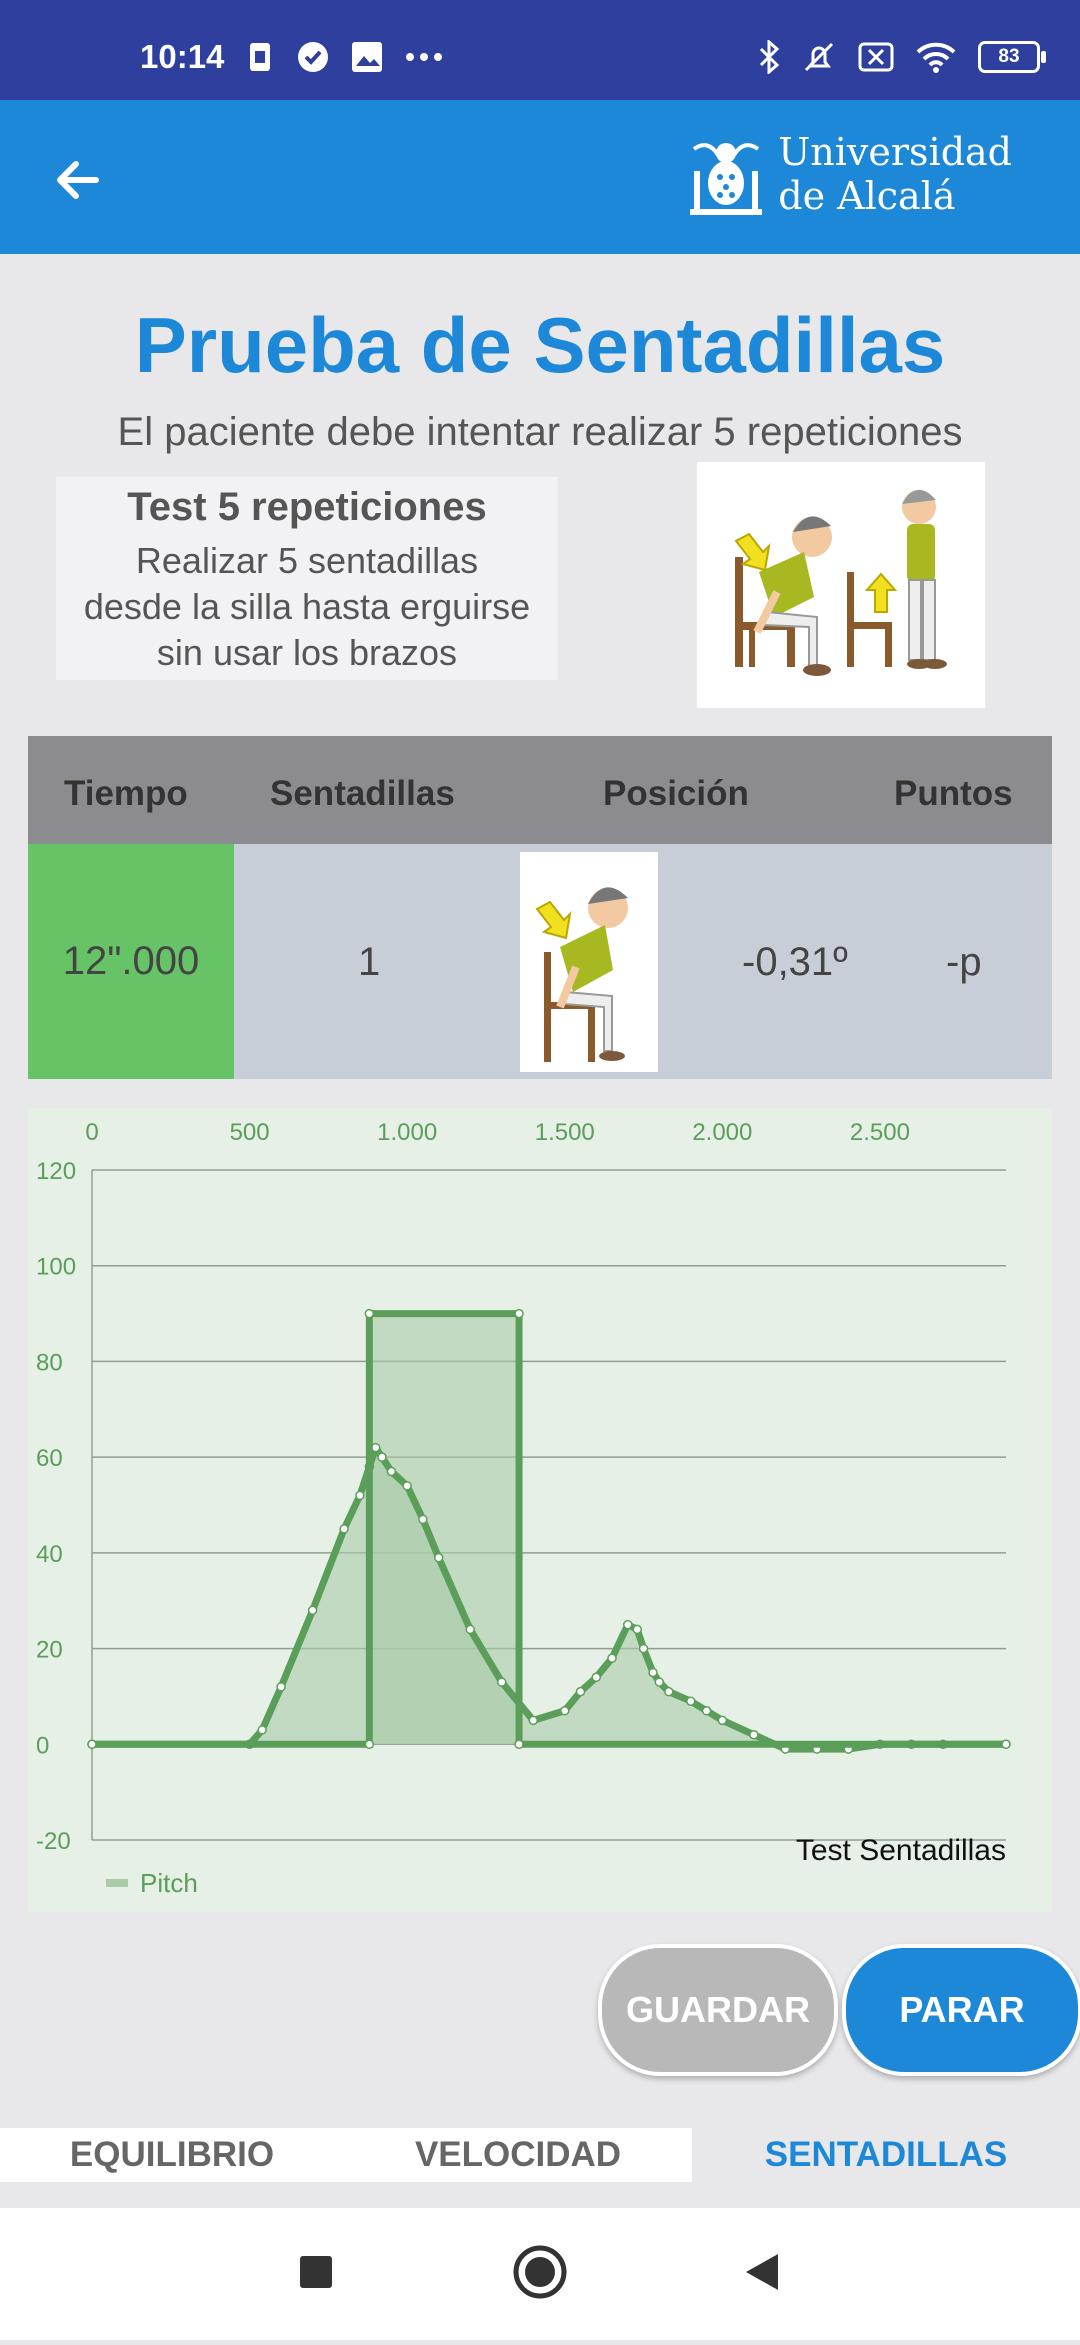 Image resolution: width=1080 pixels, height=2345 pixels. What do you see at coordinates (407, 1132) in the screenshot?
I see `x-tick-label: 1.000` at bounding box center [407, 1132].